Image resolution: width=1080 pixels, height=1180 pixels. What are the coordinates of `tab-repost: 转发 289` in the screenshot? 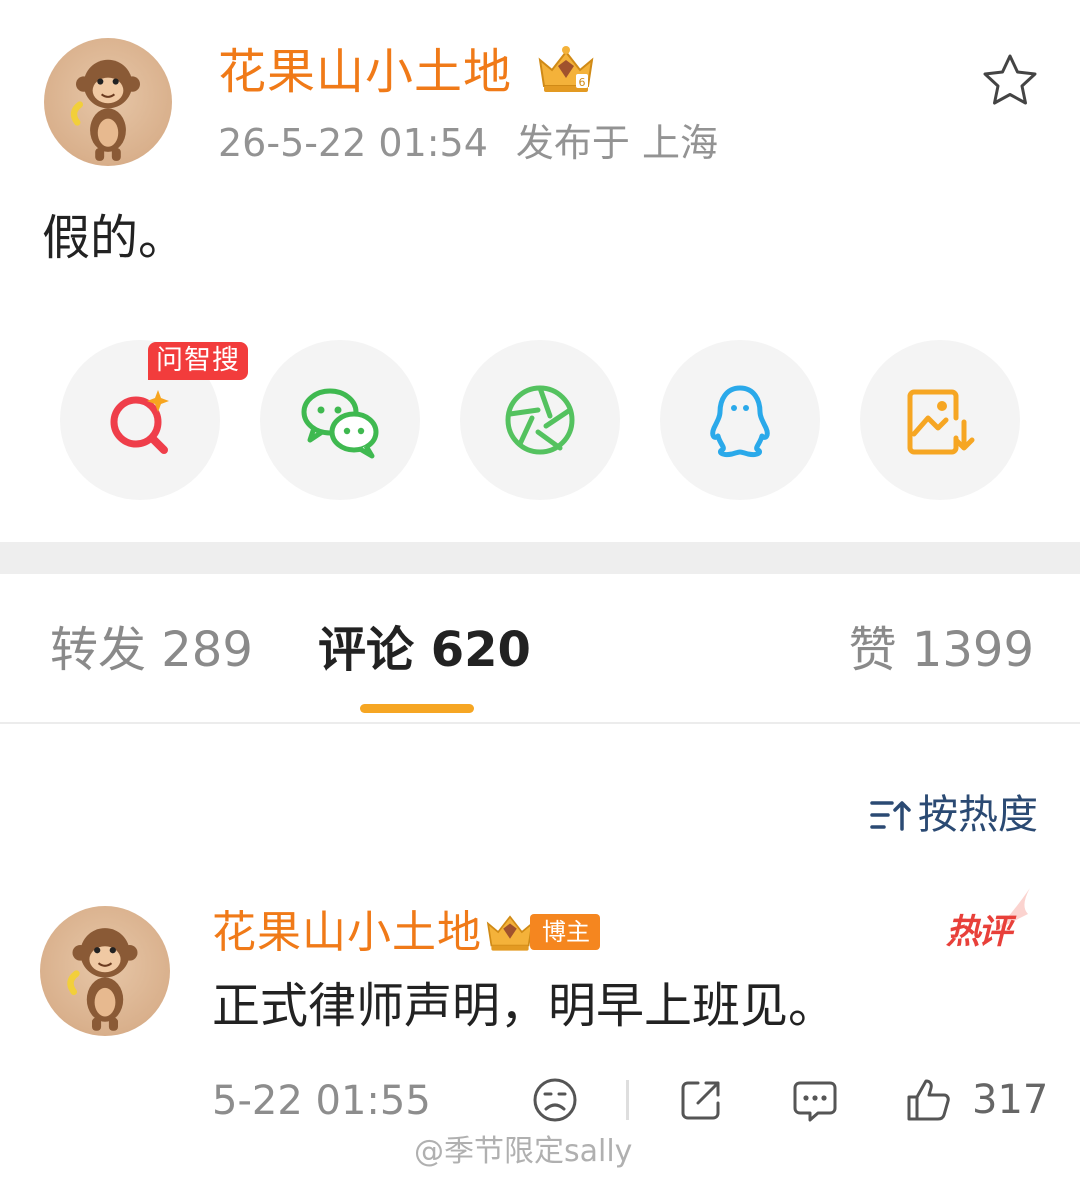 It's located at (151, 650).